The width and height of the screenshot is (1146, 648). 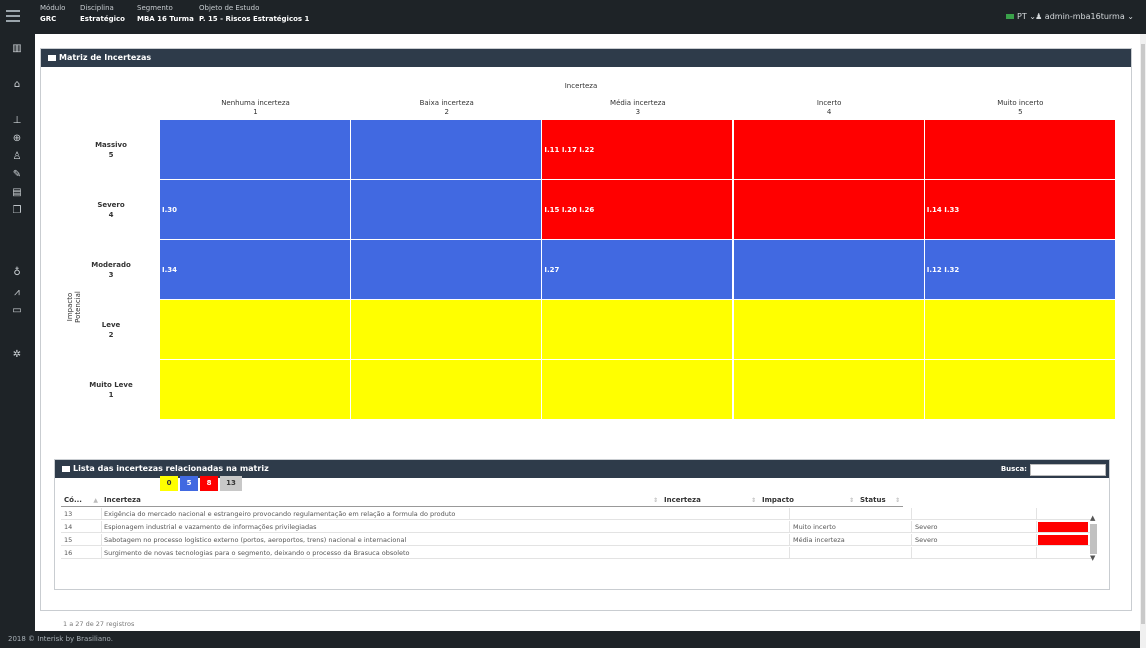 I want to click on sidebar: ▥ ⌂ ⊥ ⊕ ♙ ✎ ▤ ❐ ♁ ⩘ ▭ ✲, so click(x=17, y=332).